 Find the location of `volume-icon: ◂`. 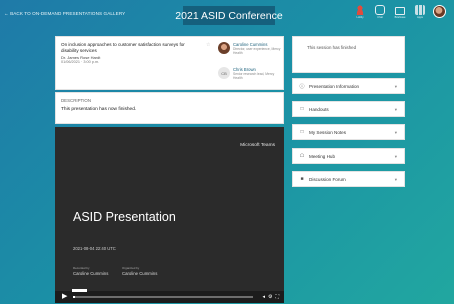

volume-icon: ◂ is located at coordinates (263, 297).